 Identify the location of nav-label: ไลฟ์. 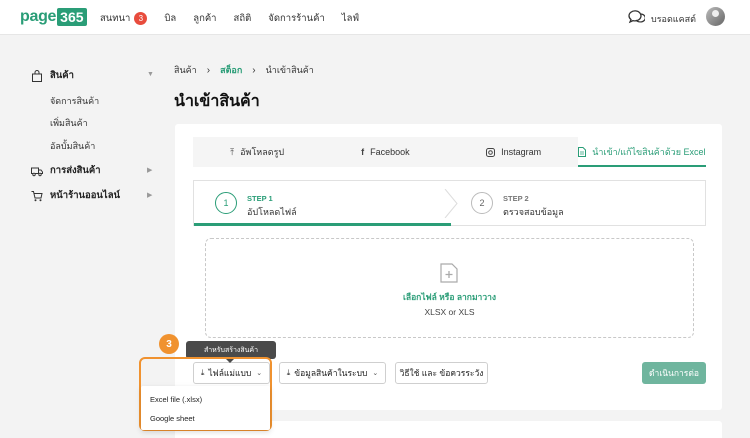
(350, 18).